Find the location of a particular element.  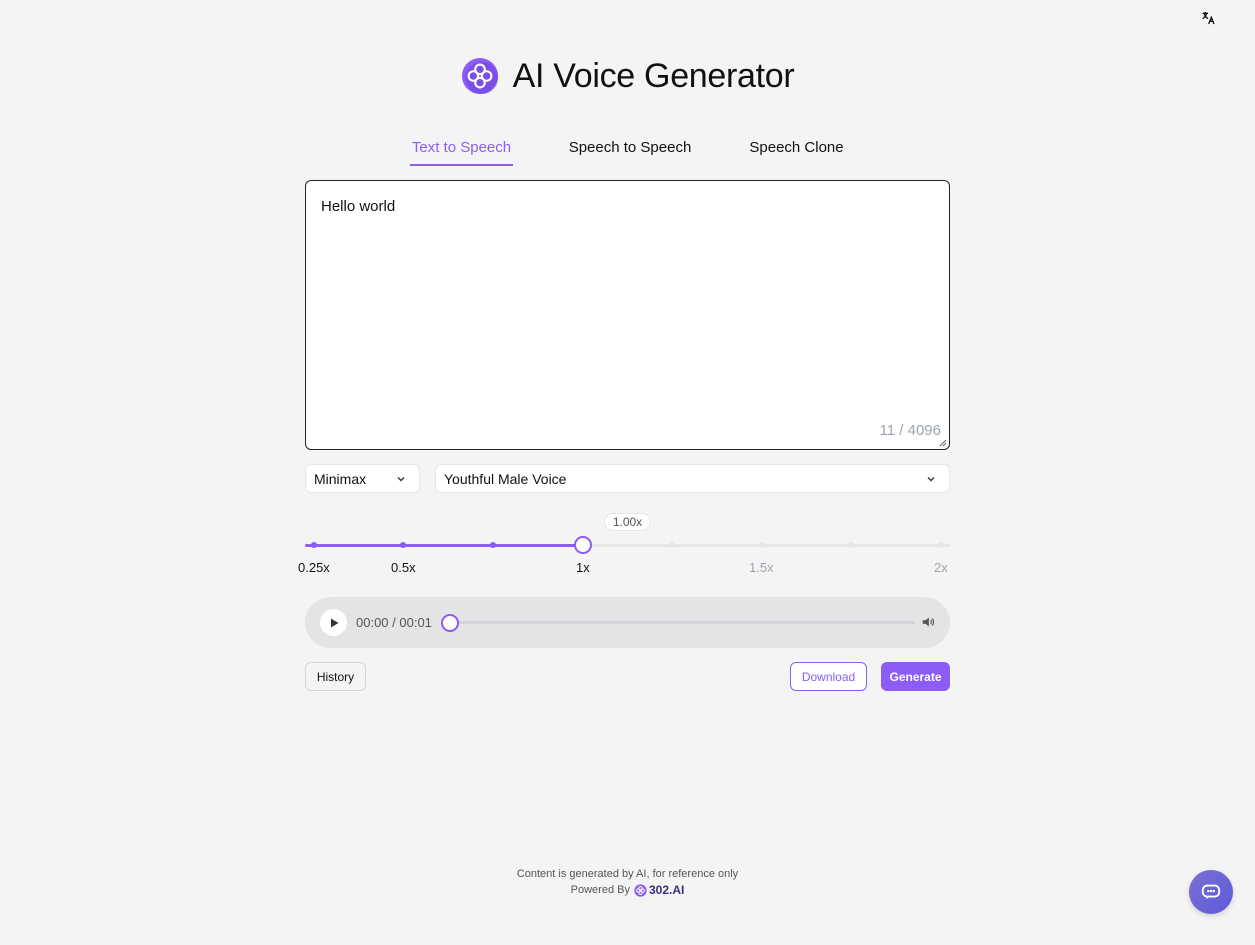

playback-time: 00:00 / 00:01 is located at coordinates (394, 622).